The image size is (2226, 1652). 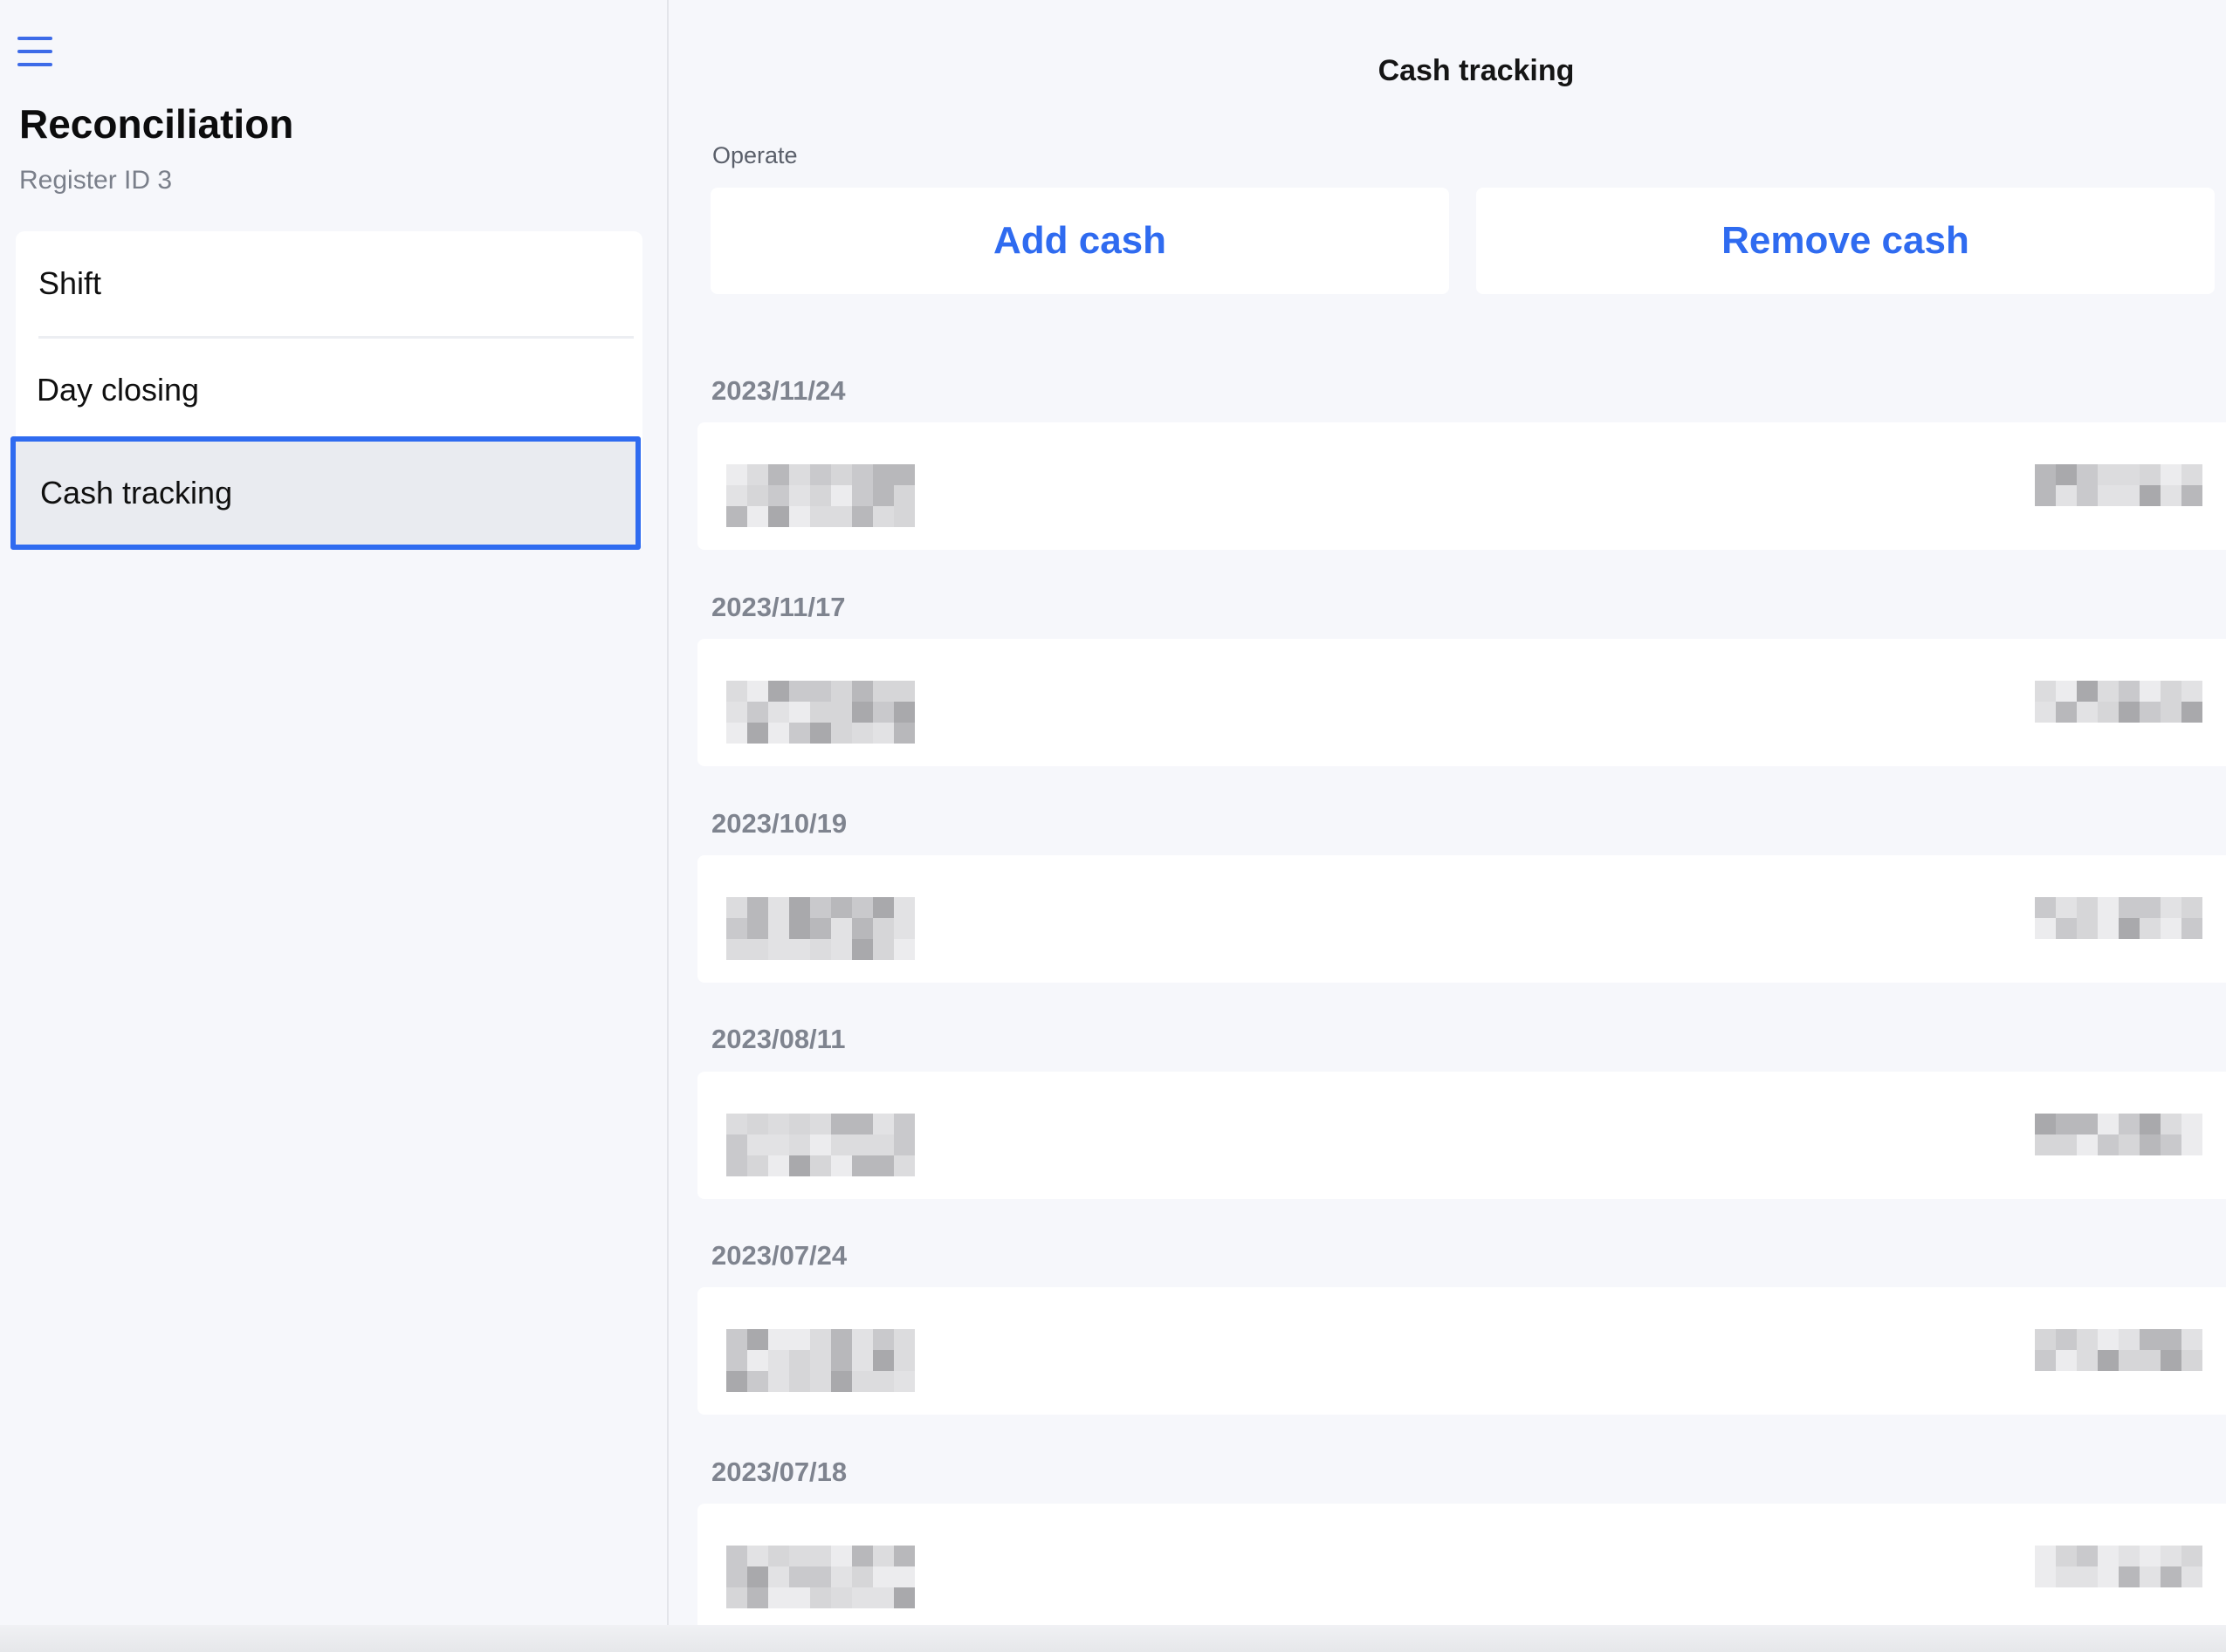 I want to click on bottom-edge, so click(x=1113, y=1638).